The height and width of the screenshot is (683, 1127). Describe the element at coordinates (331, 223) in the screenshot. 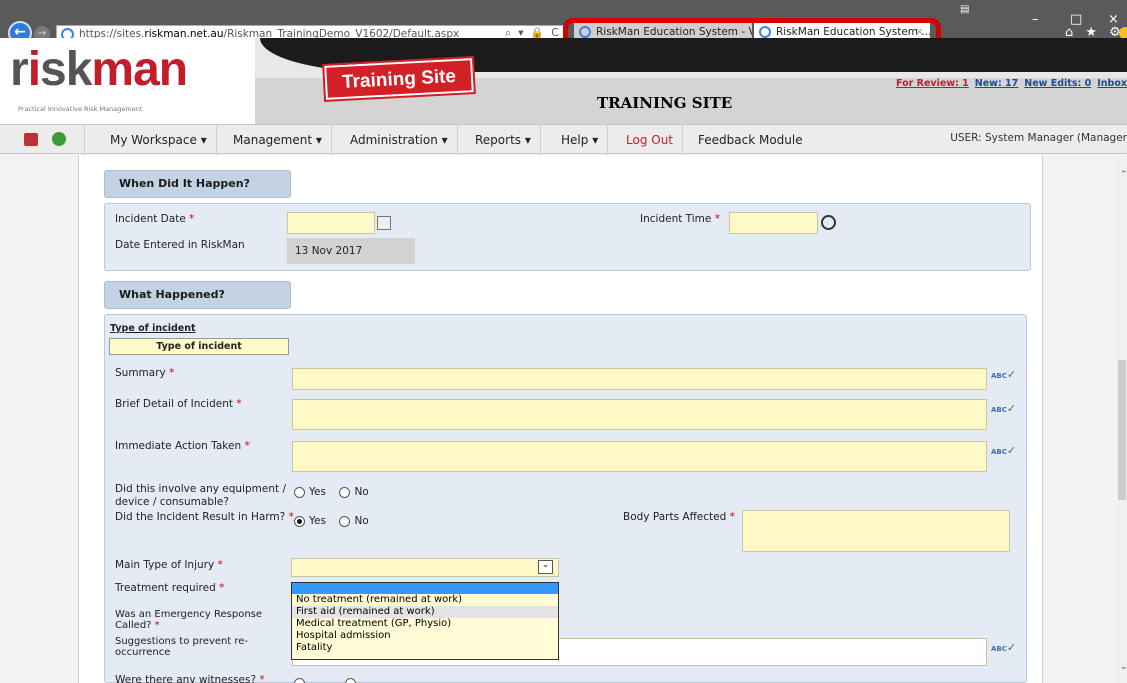

I see `incident-date-input` at that location.